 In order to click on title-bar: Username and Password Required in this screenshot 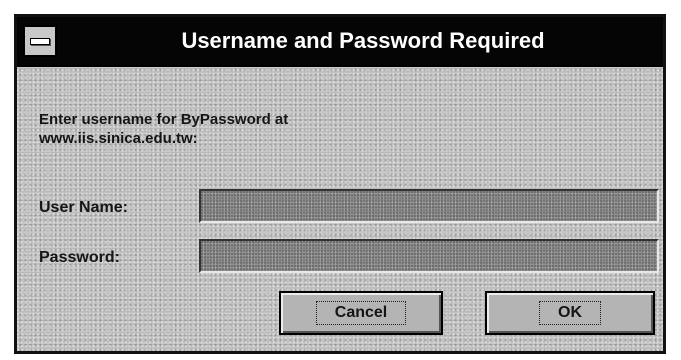, I will do `click(340, 42)`.